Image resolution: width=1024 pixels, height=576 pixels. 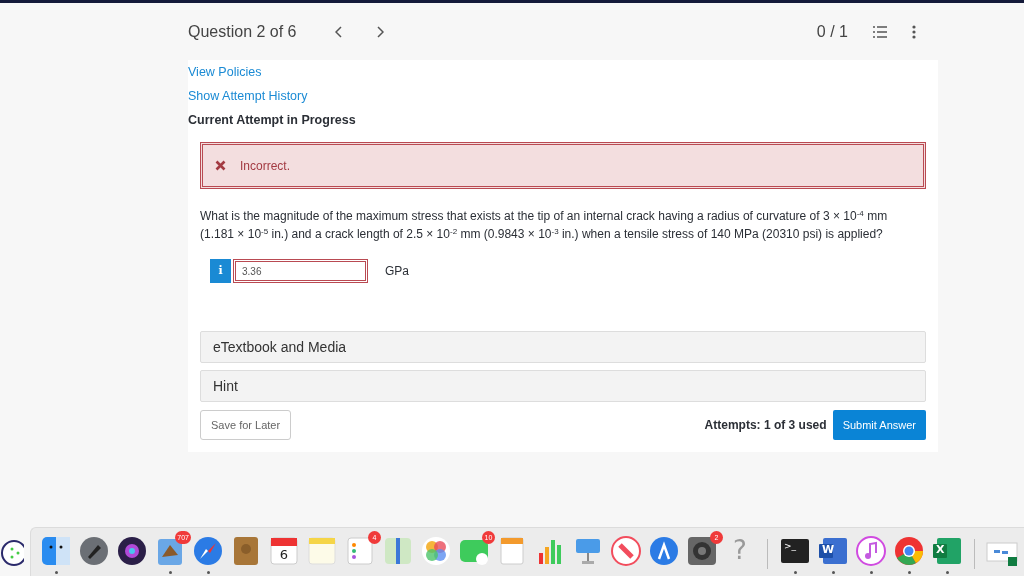 What do you see at coordinates (914, 31) in the screenshot?
I see `more-vertical-icon` at bounding box center [914, 31].